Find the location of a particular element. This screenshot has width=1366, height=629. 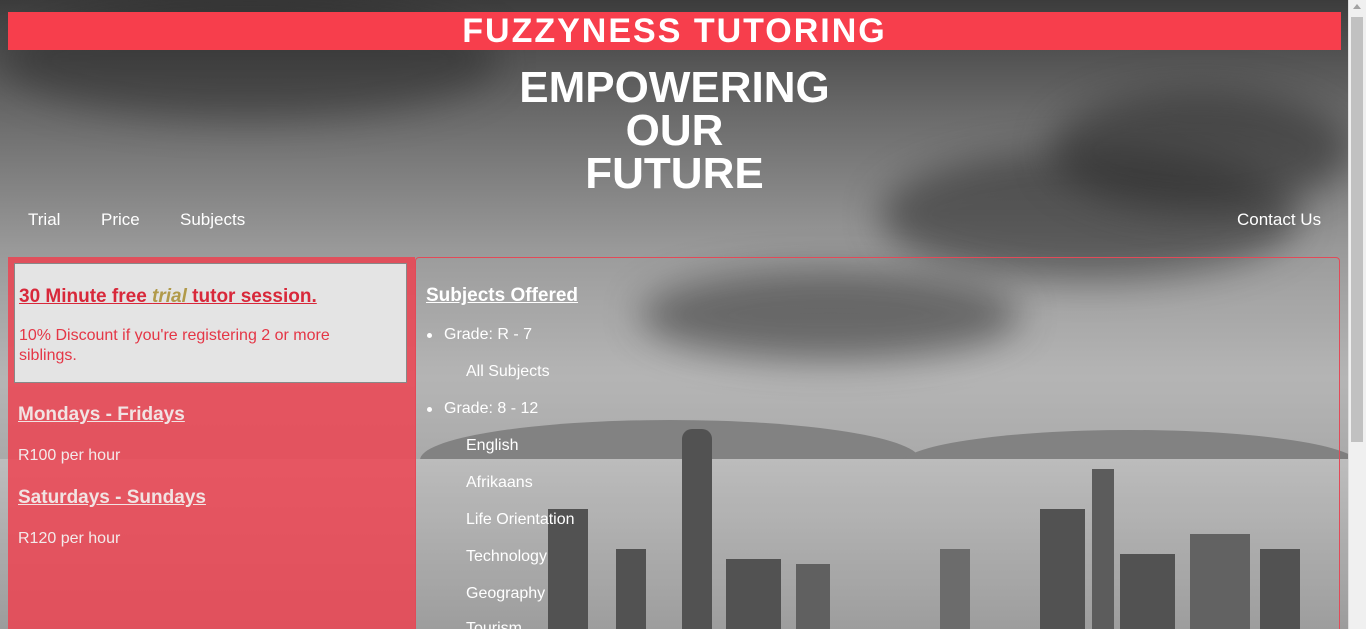

weekdays-price: R100 per hour is located at coordinates (69, 455).